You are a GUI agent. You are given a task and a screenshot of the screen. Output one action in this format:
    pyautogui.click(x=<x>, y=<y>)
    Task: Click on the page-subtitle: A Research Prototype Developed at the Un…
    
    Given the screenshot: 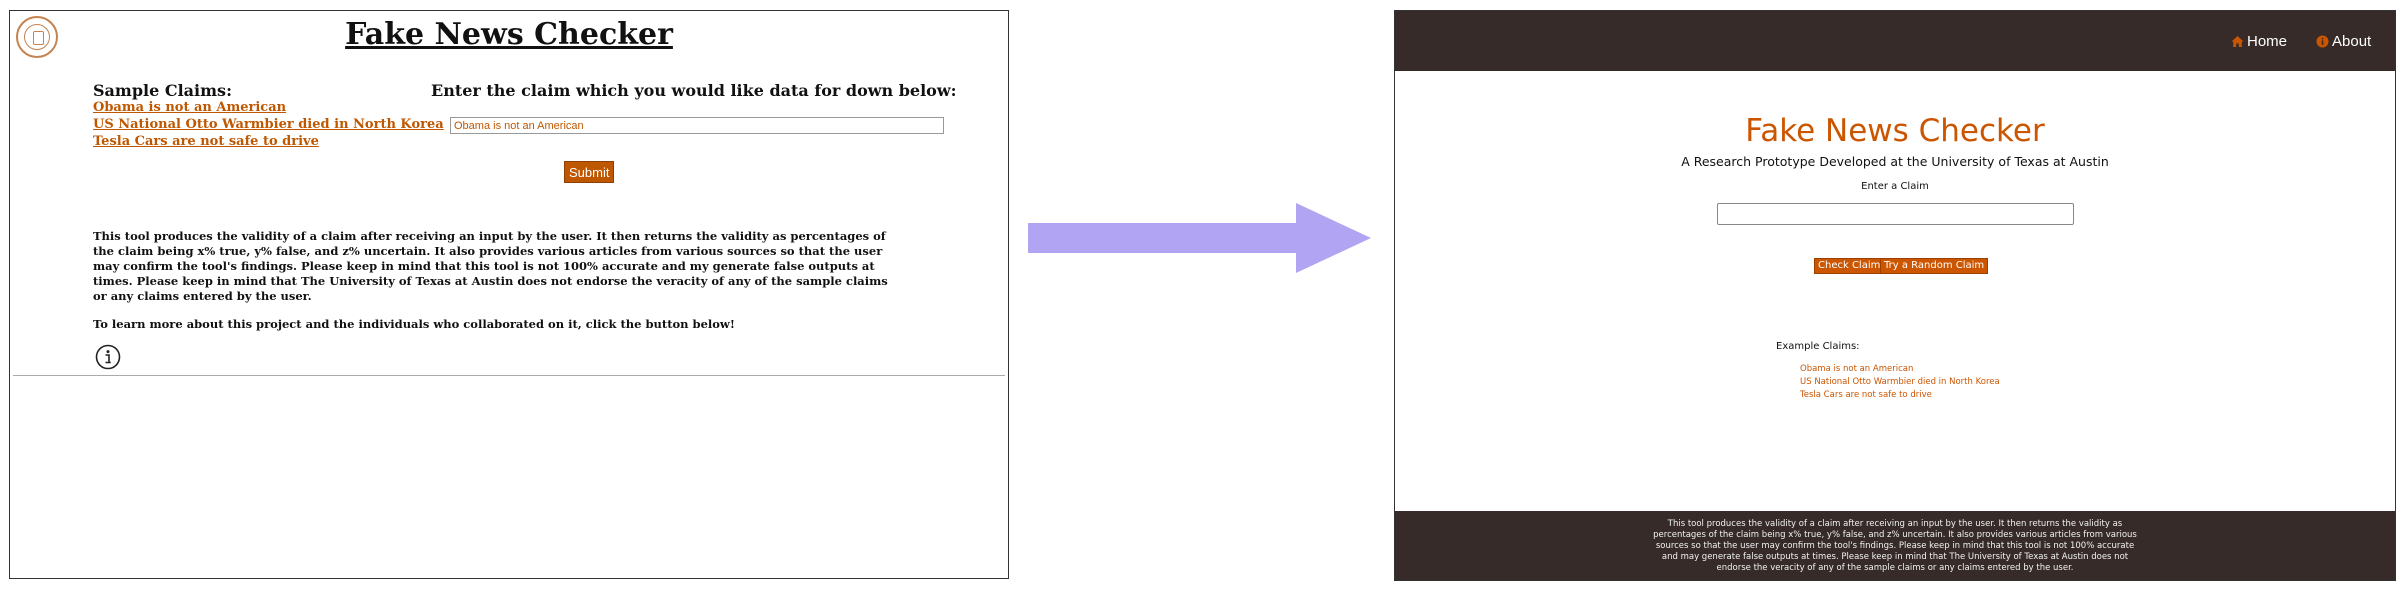 What is the action you would take?
    pyautogui.click(x=1895, y=161)
    